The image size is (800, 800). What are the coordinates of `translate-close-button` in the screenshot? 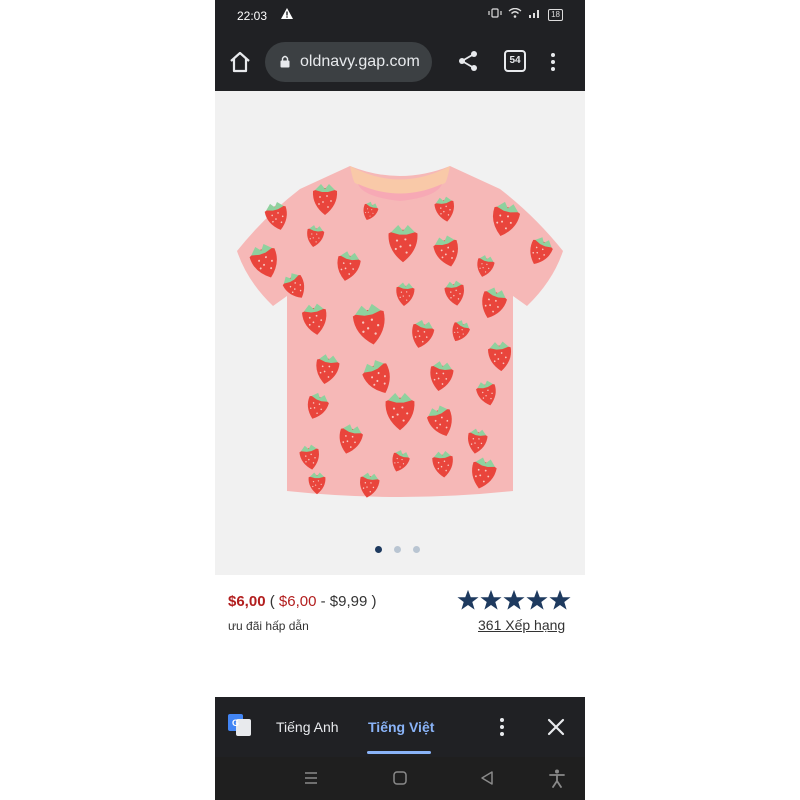 It's located at (556, 727).